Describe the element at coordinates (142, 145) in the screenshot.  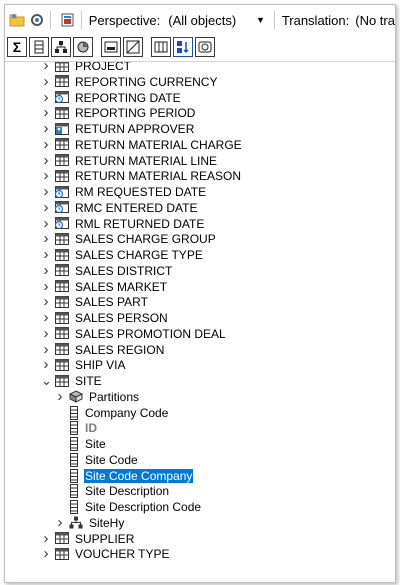
I see `tree-item-table: › RETURN MATERIAL CHARGE` at that location.